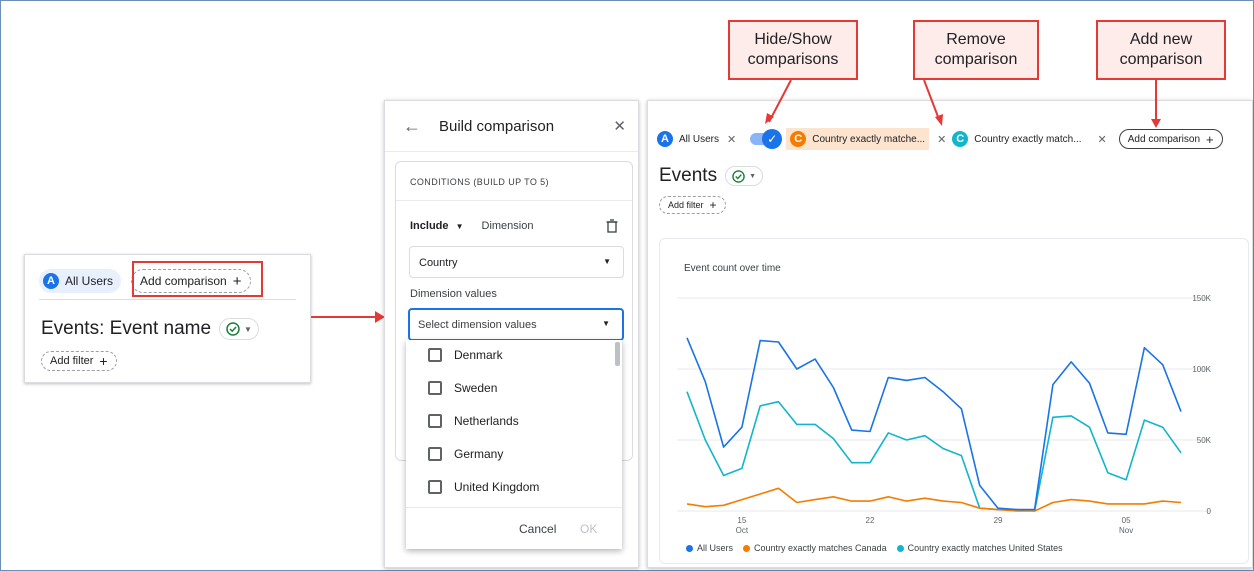  What do you see at coordinates (1209, 511) in the screenshot?
I see `y-tick-label: 0` at bounding box center [1209, 511].